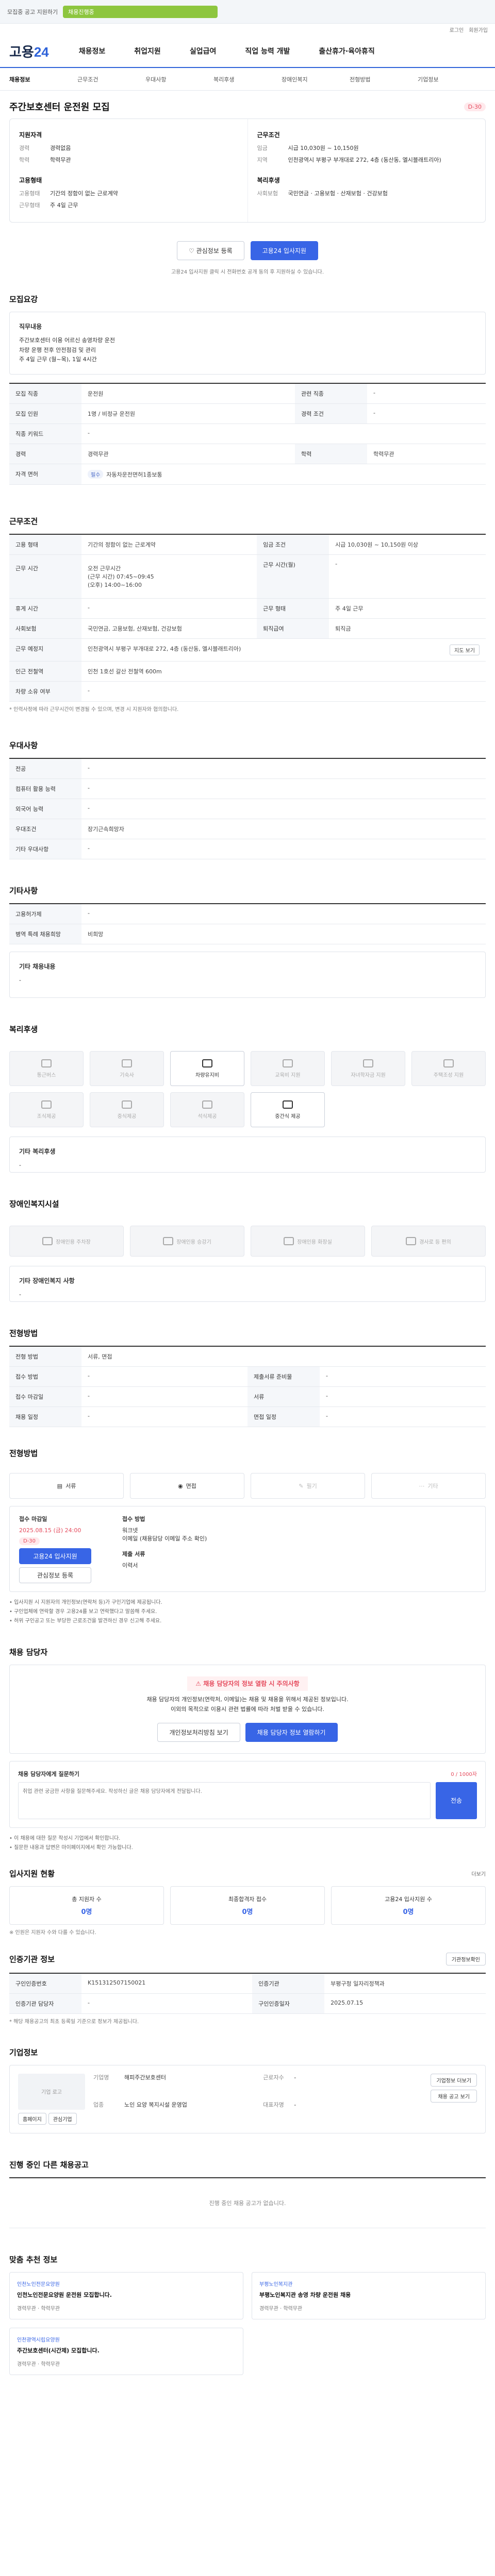 The height and width of the screenshot is (2576, 495). Describe the element at coordinates (465, 650) in the screenshot. I see `map-button: 지도 보기` at that location.